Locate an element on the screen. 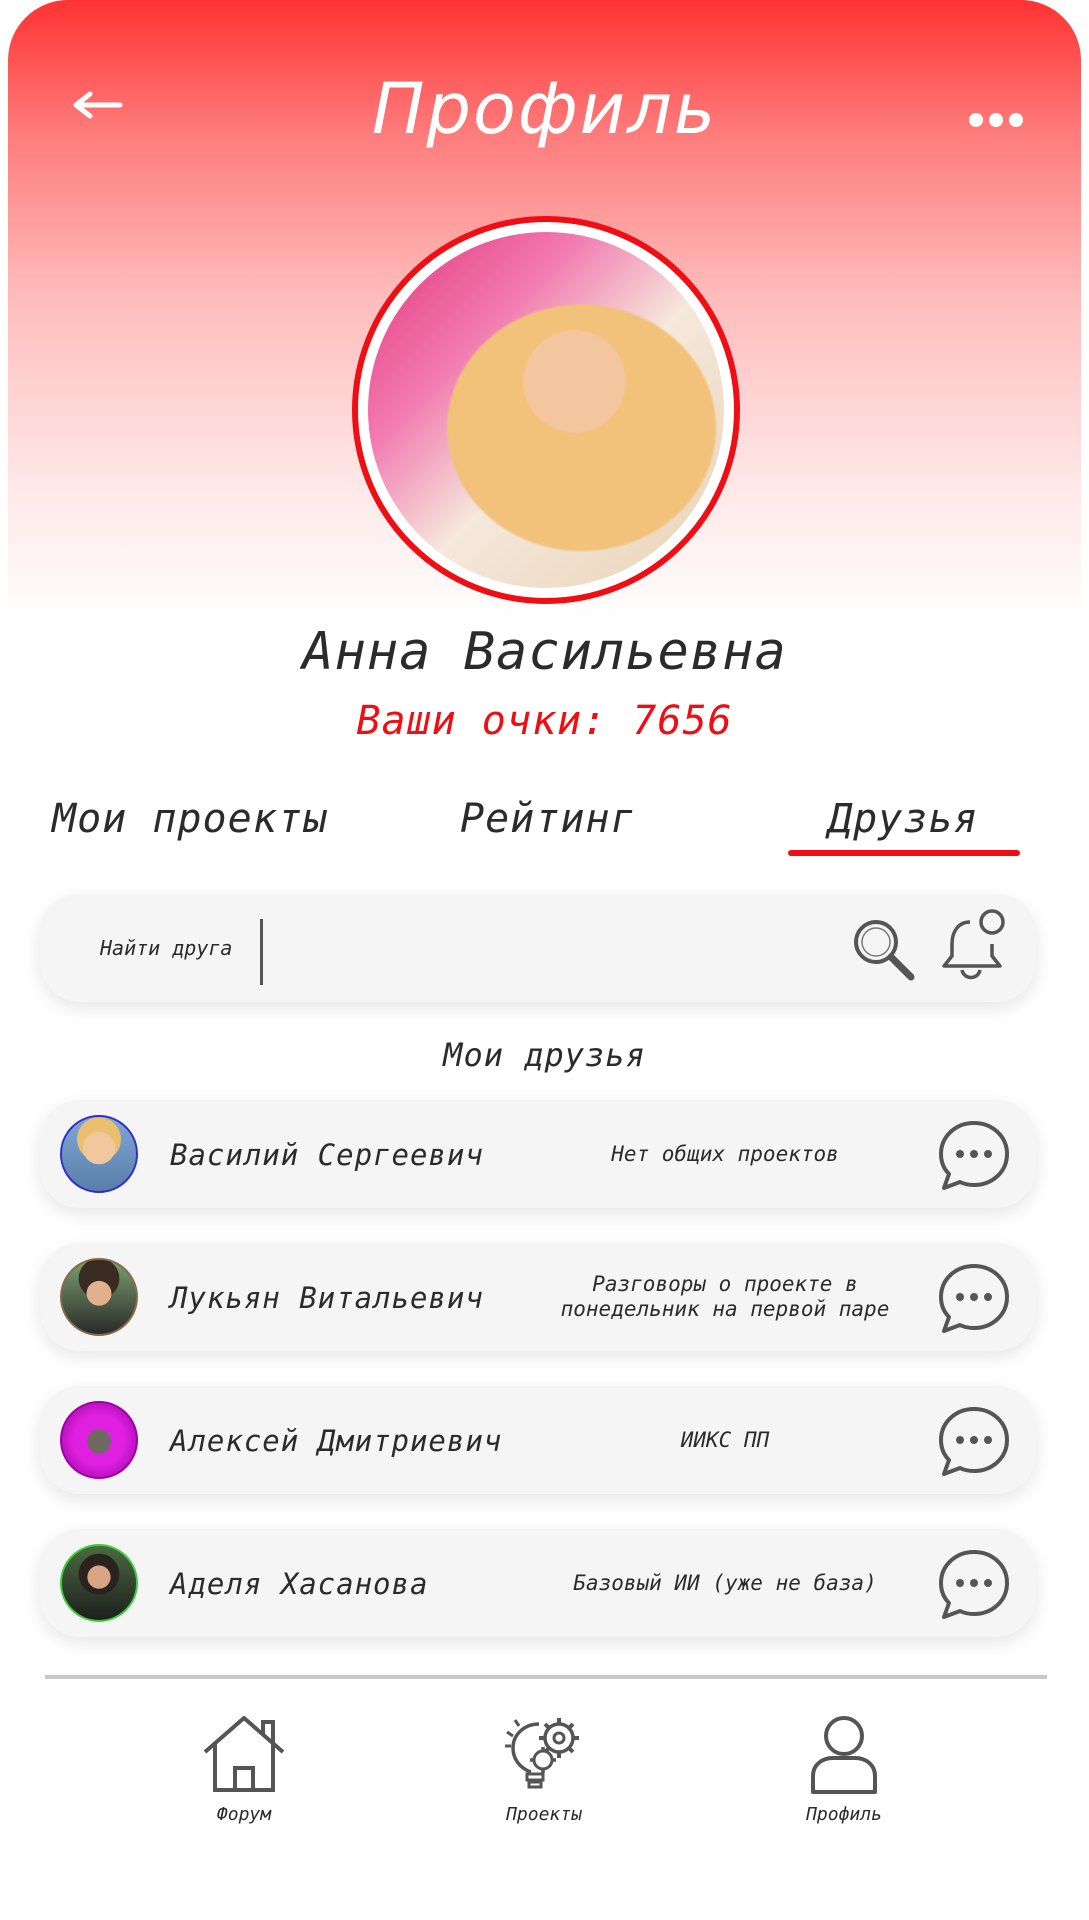 This screenshot has height=1920, width=1089. nav-forum: Форум is located at coordinates (244, 1769).